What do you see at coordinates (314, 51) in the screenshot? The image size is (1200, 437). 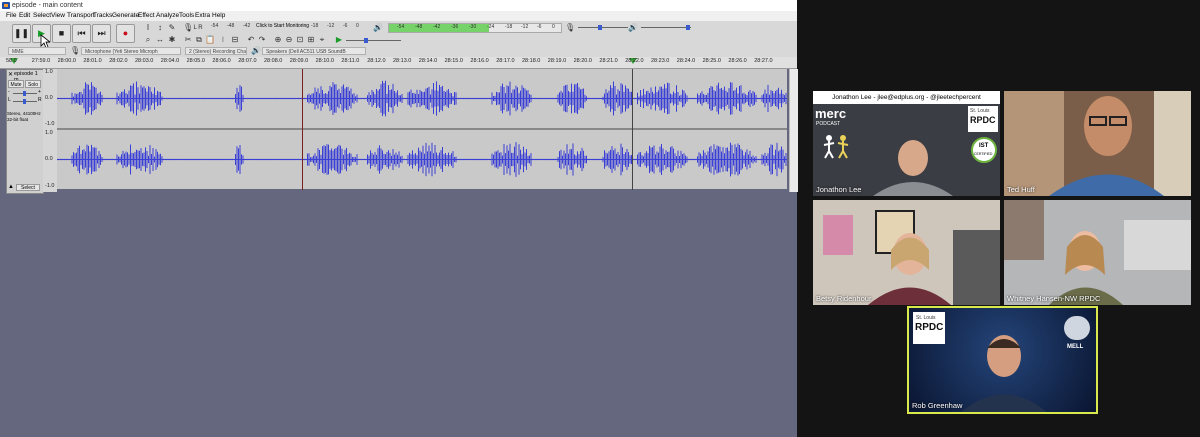 I see `playback-device-select: Speakers (Dell AC511 USB SoundB` at bounding box center [314, 51].